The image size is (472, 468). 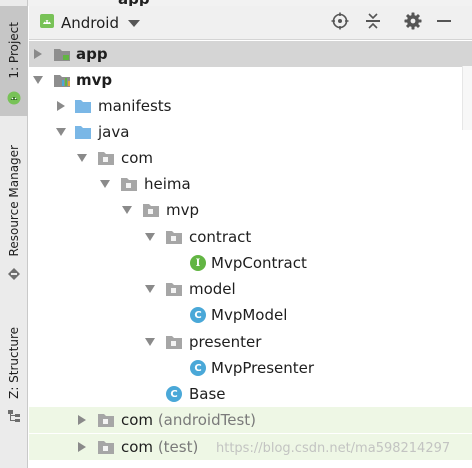 I want to click on tree-node-presenter: presenter, so click(x=250, y=342).